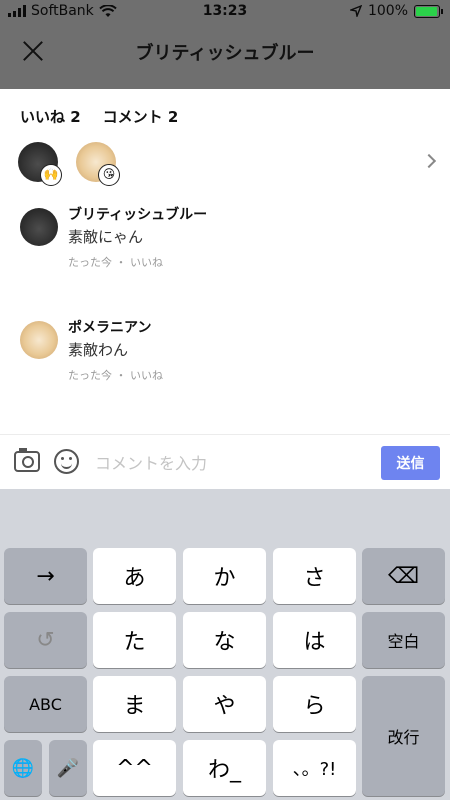  I want to click on navigation-bar: ブリティッシュブルー, so click(225, 51).